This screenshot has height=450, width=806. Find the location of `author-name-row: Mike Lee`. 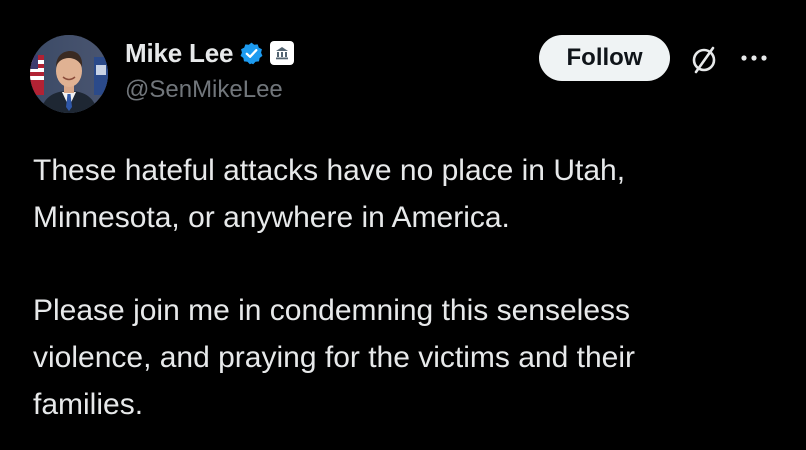

author-name-row: Mike Lee is located at coordinates (210, 53).